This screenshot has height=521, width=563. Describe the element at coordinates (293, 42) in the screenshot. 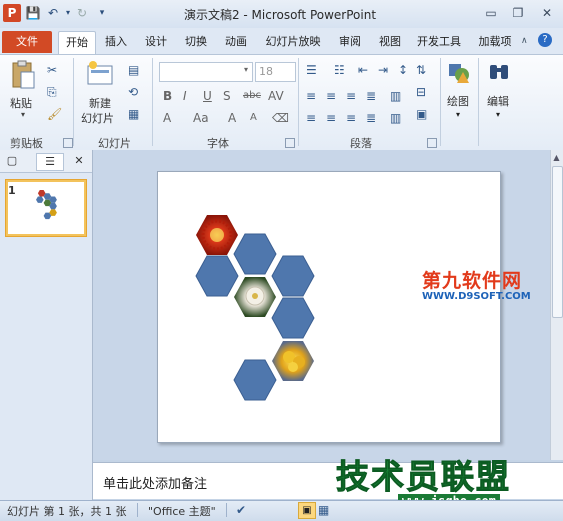

I see `tab-slideshow: 幻灯片放映` at that location.